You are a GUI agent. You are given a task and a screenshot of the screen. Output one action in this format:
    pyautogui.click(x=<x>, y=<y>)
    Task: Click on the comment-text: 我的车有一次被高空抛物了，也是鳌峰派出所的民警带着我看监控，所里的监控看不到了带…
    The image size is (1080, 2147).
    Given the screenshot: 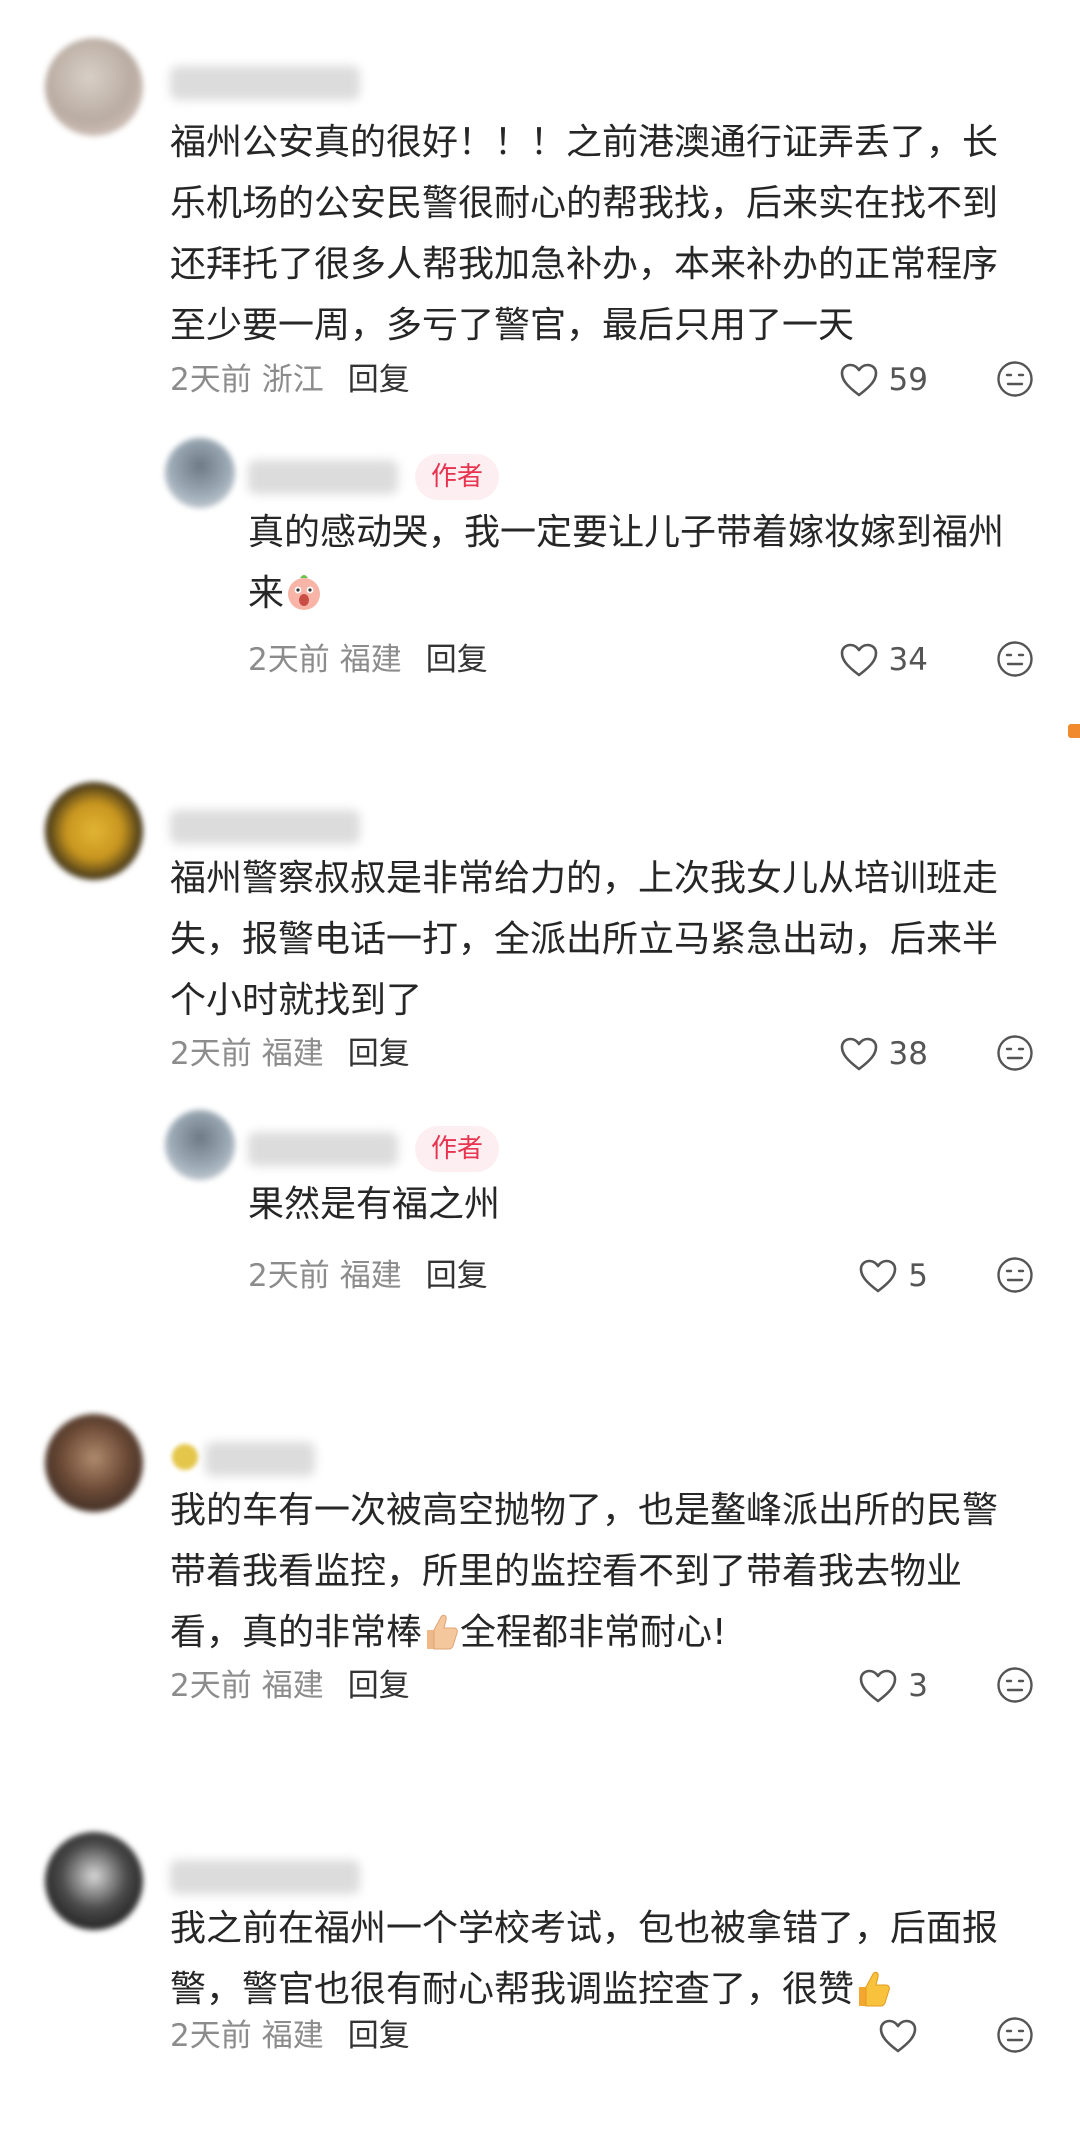 What is the action you would take?
    pyautogui.click(x=587, y=1571)
    